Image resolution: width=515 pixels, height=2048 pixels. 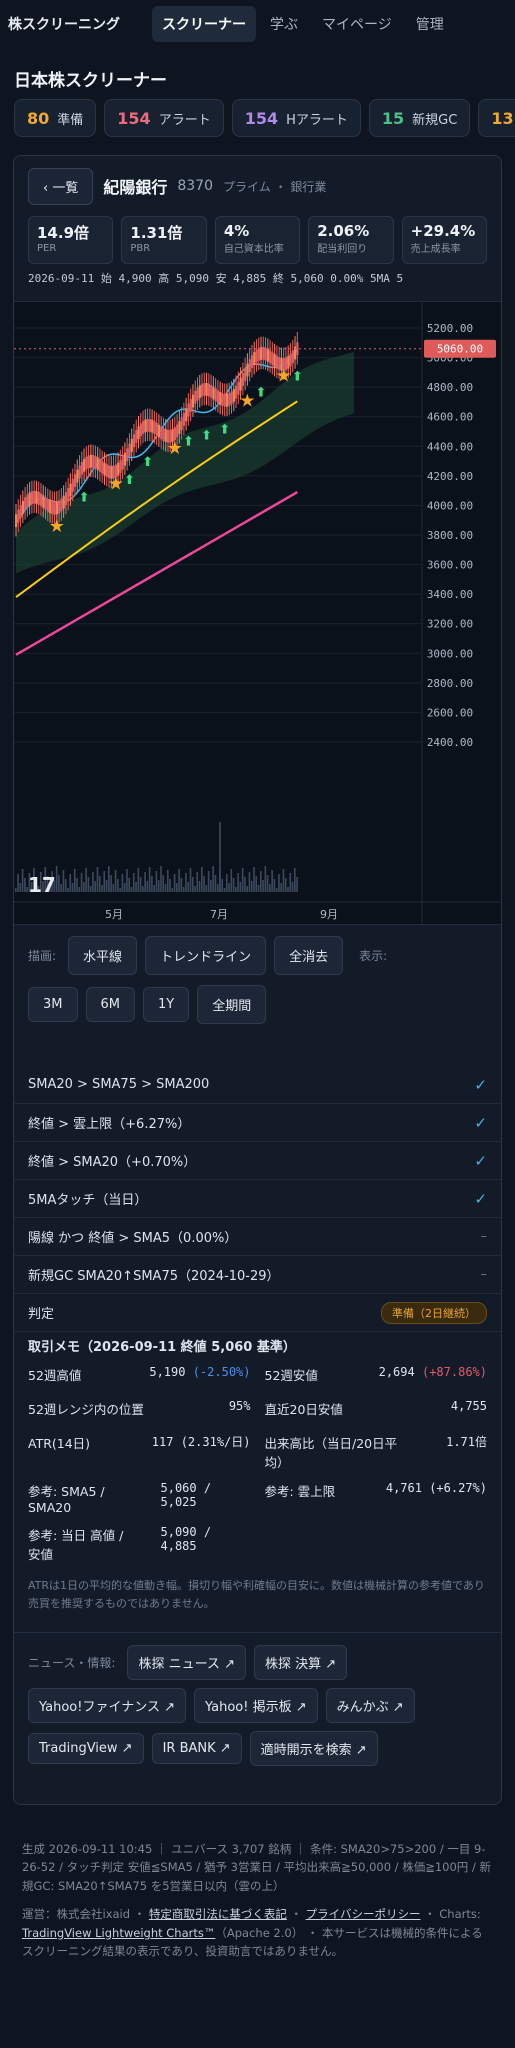 I want to click on chip-h-alert: 154 Hアラート, so click(x=296, y=118).